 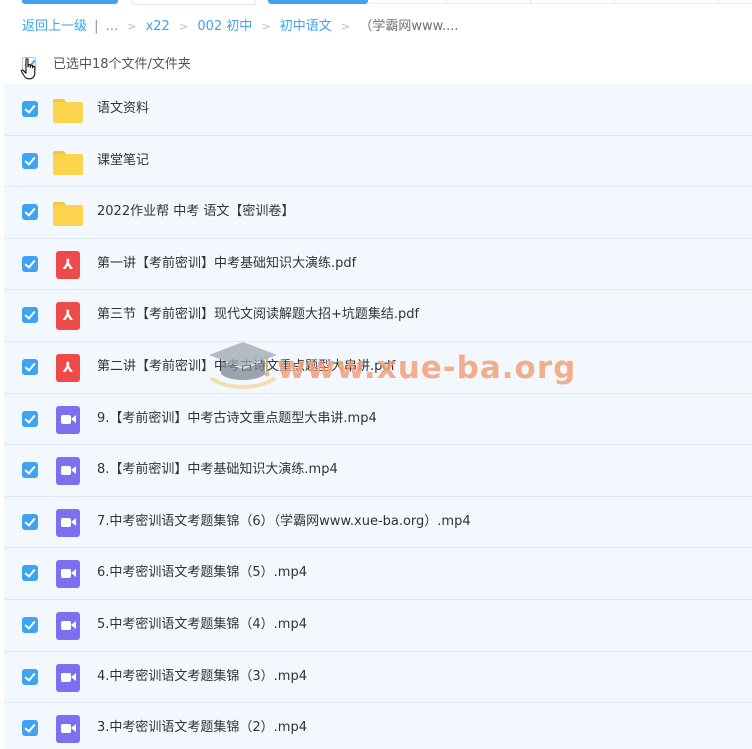 What do you see at coordinates (220, 67) in the screenshot?
I see `selection-bar: 已选中18个文件/文件夹` at bounding box center [220, 67].